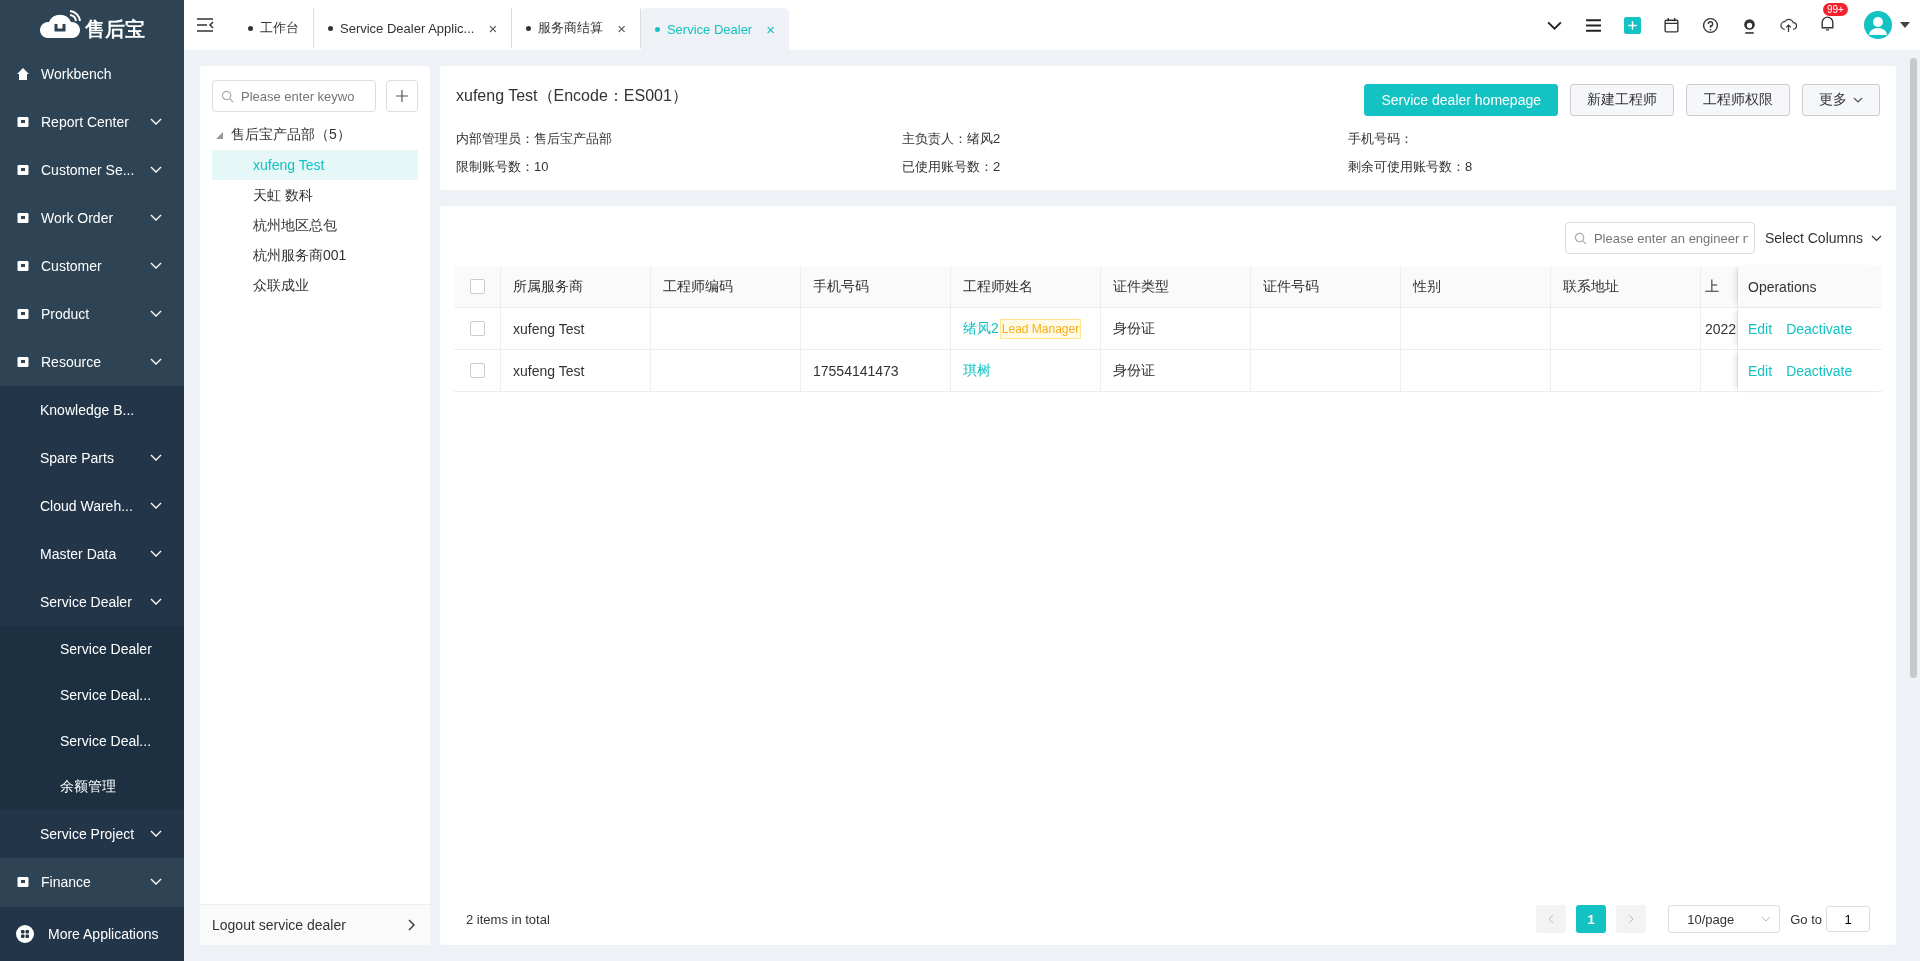  What do you see at coordinates (315, 924) in the screenshot?
I see `logout-button: Logout service dealer` at bounding box center [315, 924].